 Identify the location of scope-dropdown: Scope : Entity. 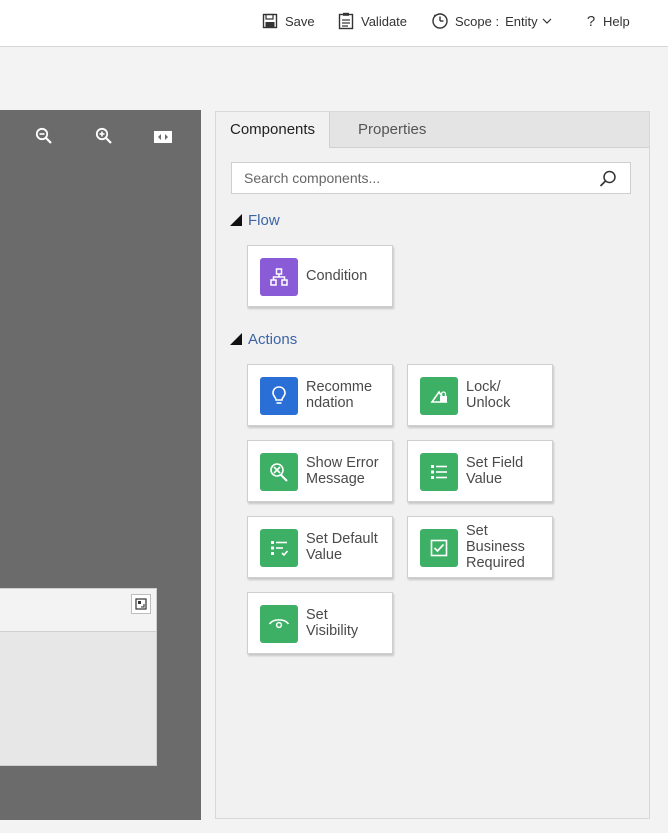
(491, 21).